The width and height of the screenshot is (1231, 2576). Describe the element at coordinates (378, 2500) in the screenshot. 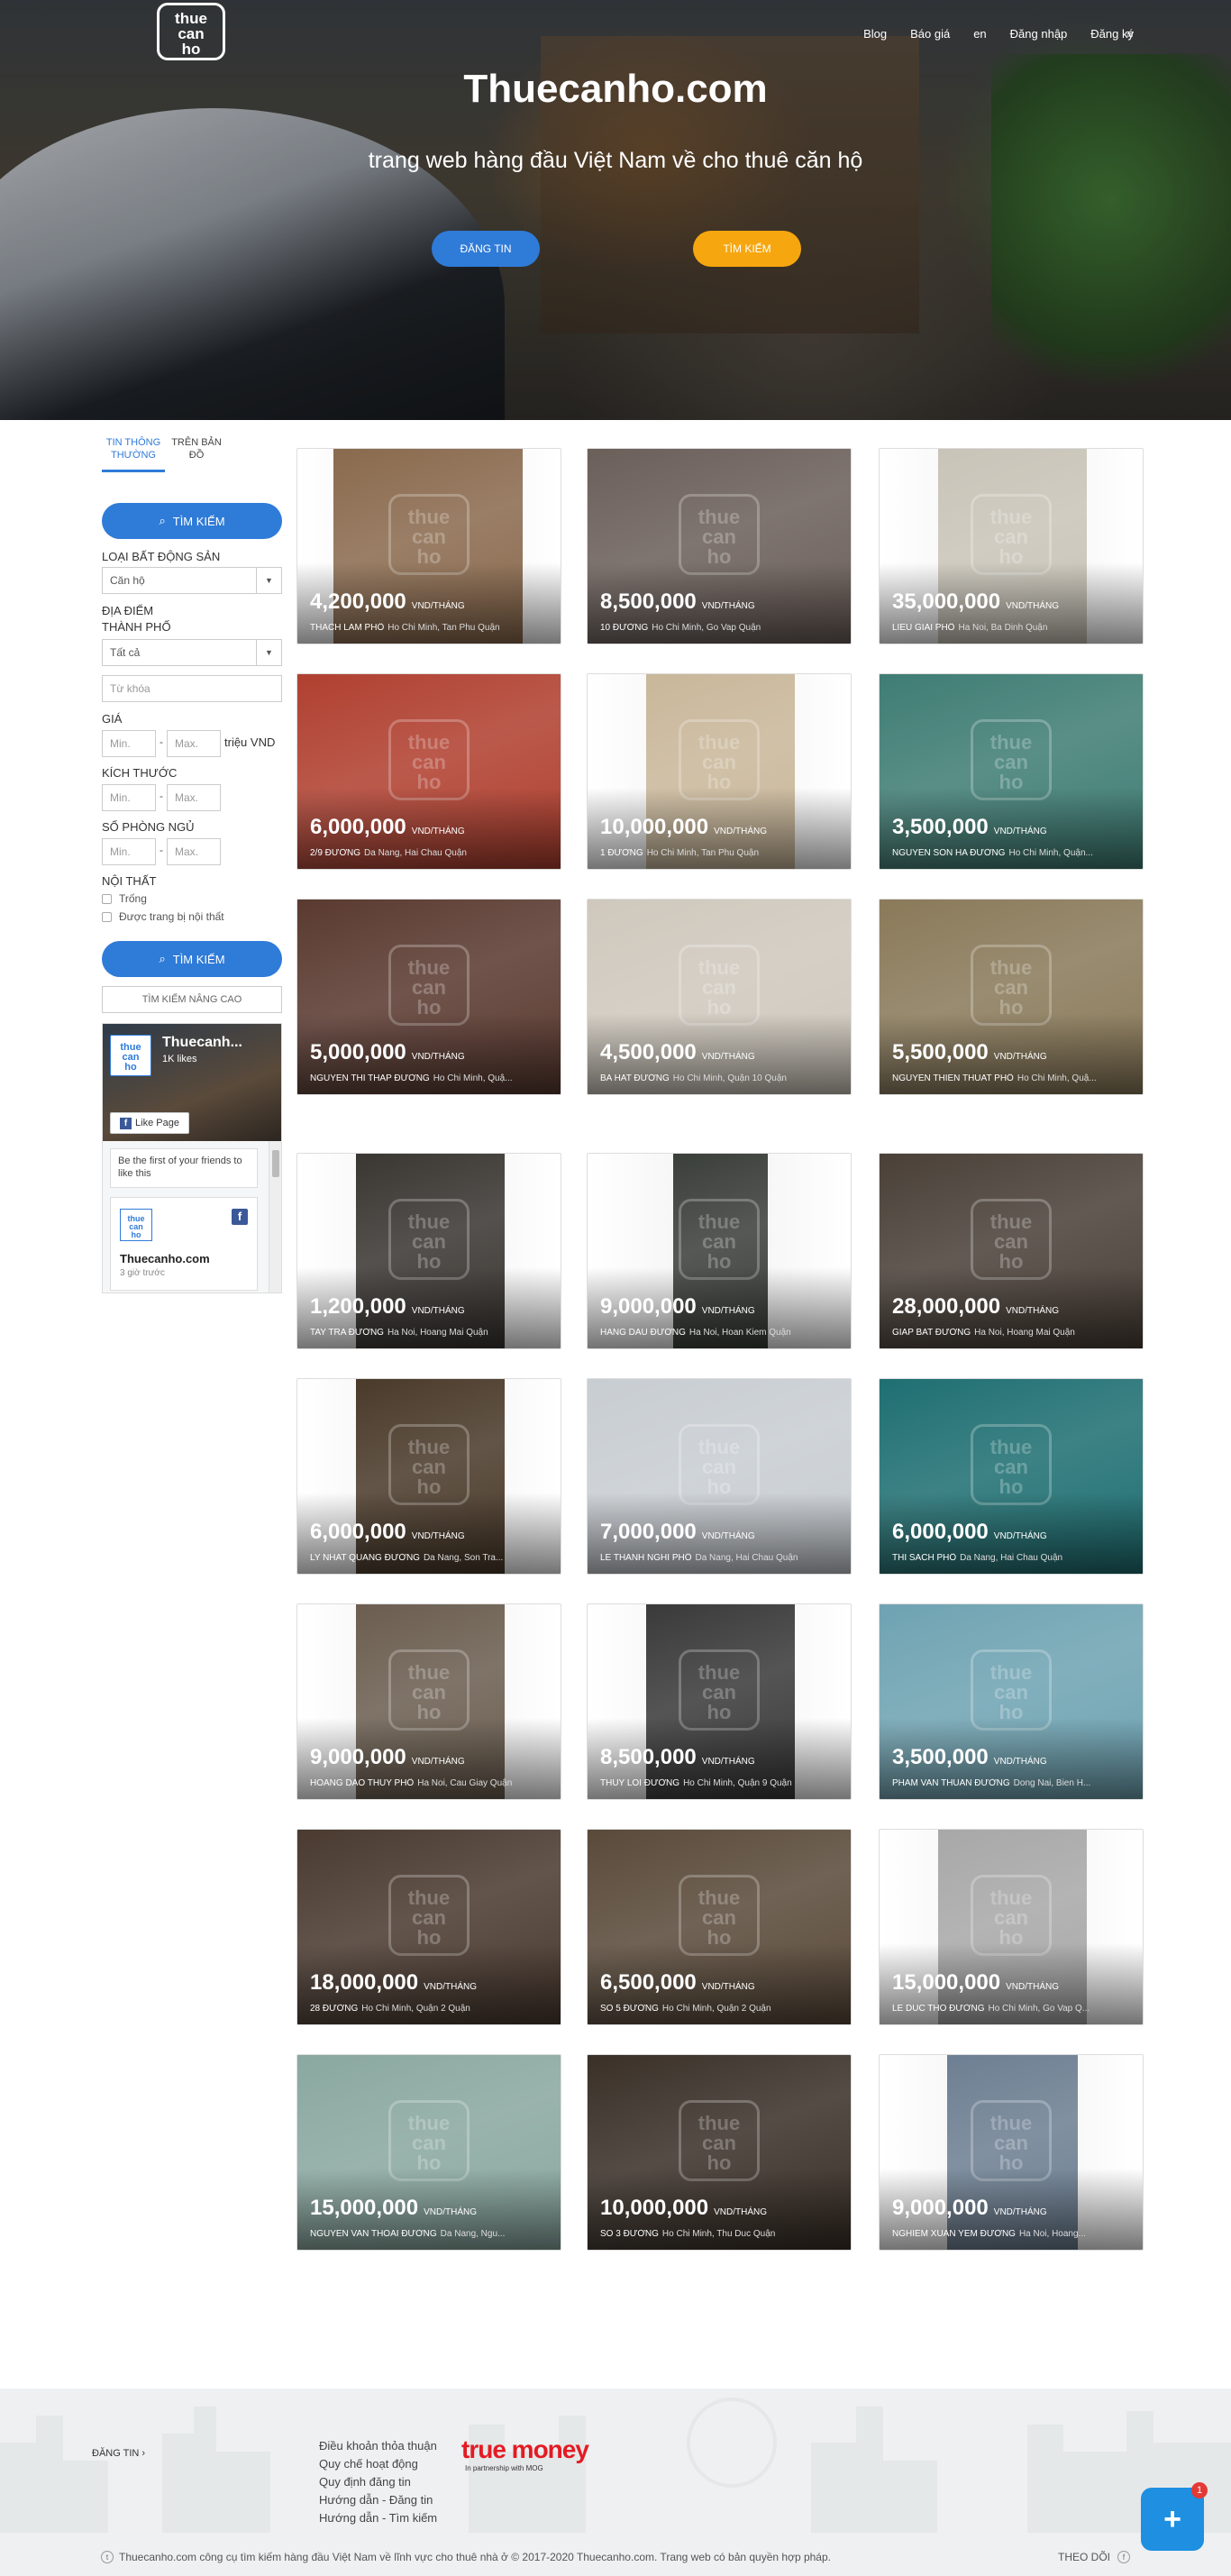

I see `footer-link-guide-post: Hướng dẫn - Đăng tin` at that location.